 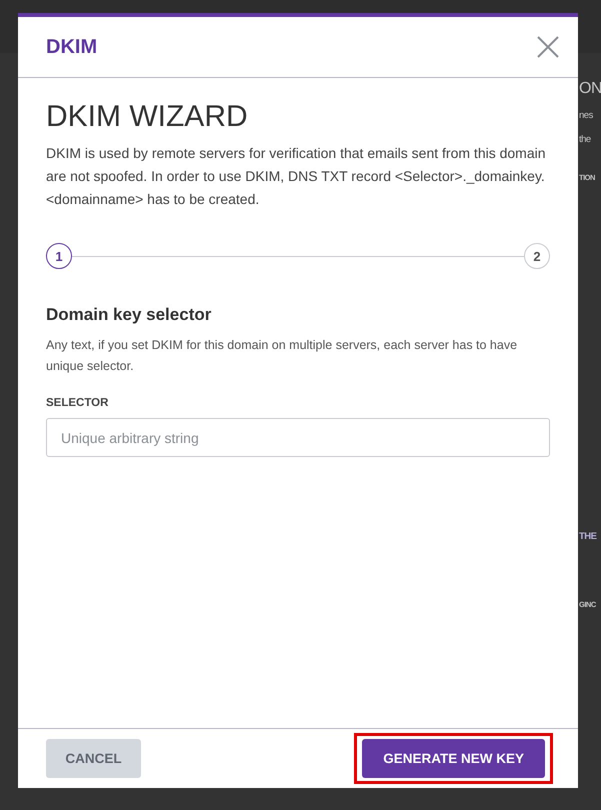 What do you see at coordinates (586, 115) in the screenshot?
I see `background-text: nes` at bounding box center [586, 115].